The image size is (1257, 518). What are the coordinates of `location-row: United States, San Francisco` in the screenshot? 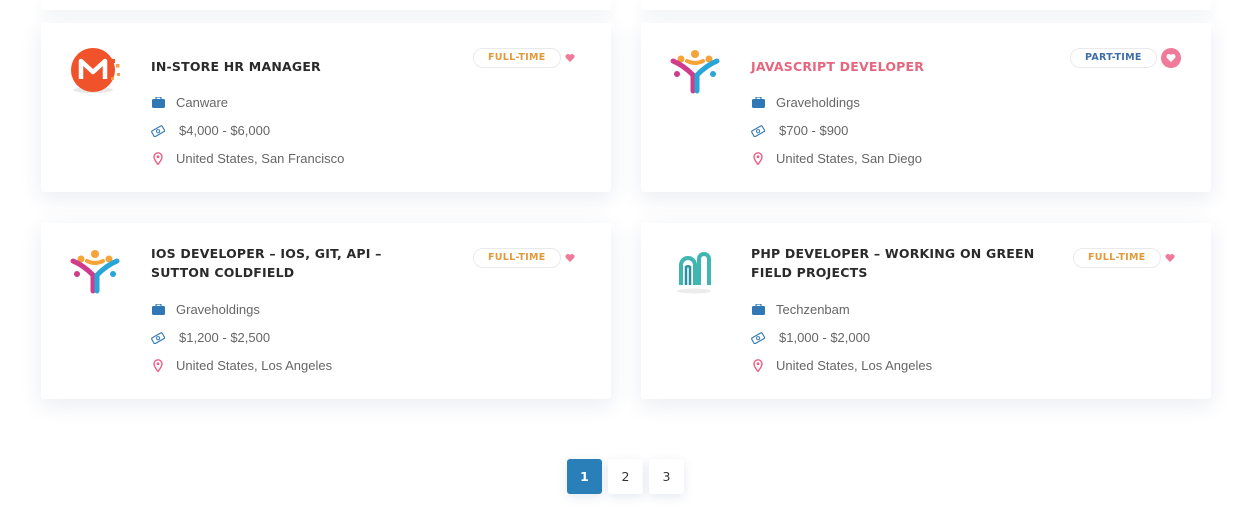 It's located at (247, 158).